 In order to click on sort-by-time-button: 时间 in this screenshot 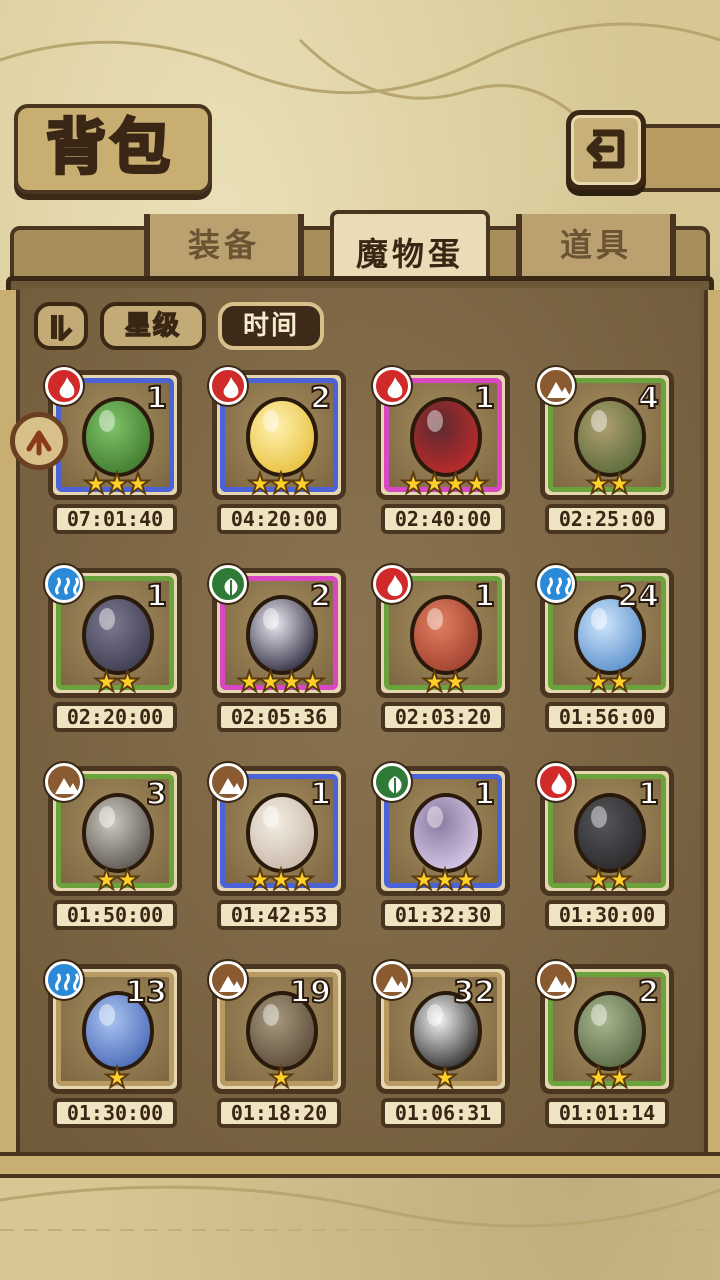, I will do `click(271, 326)`.